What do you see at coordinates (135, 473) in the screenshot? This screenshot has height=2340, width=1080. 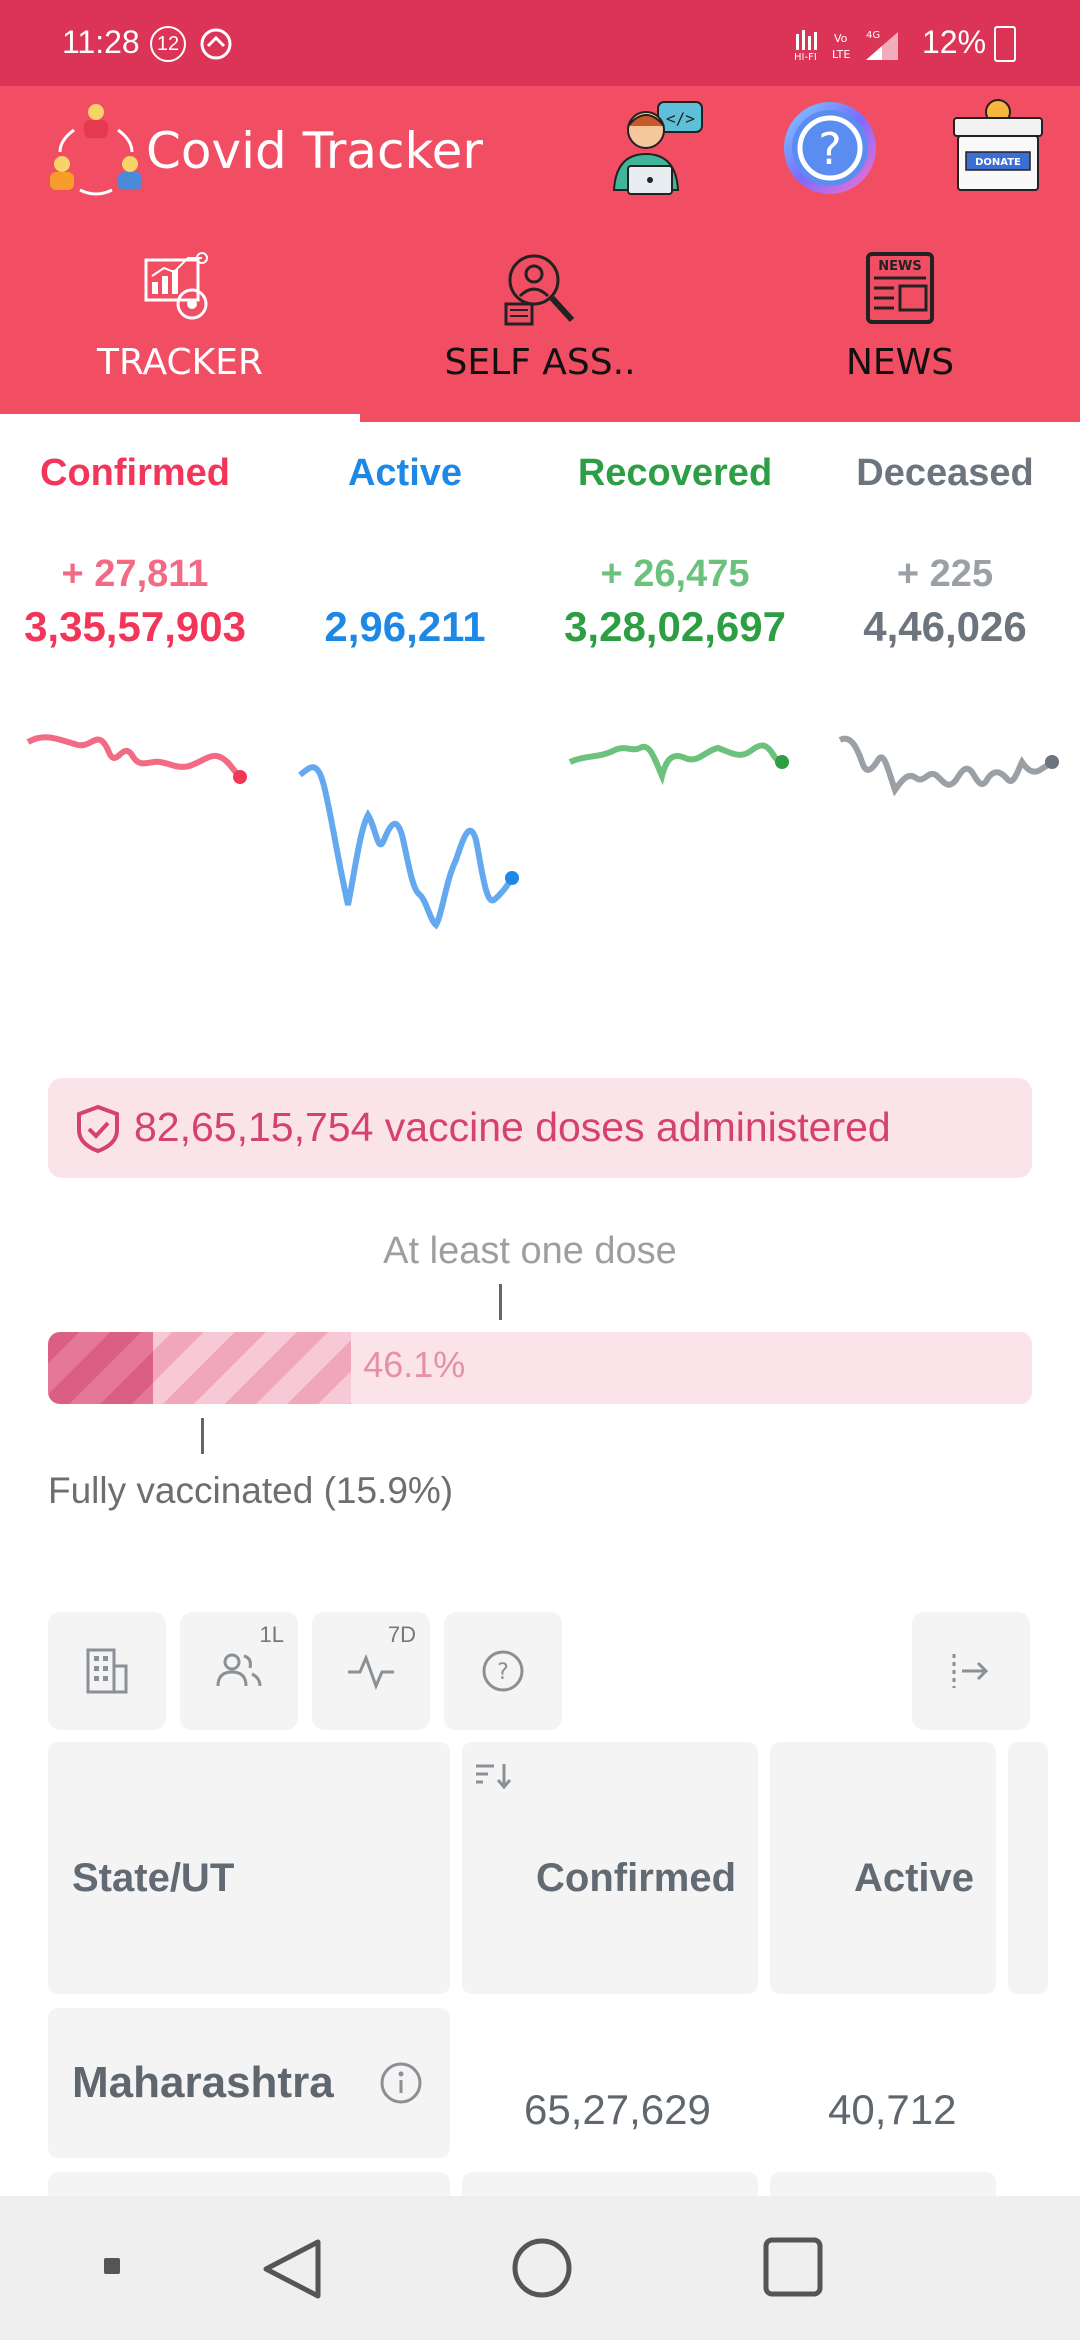 I see `stat-confirmed-label: Confirmed` at bounding box center [135, 473].